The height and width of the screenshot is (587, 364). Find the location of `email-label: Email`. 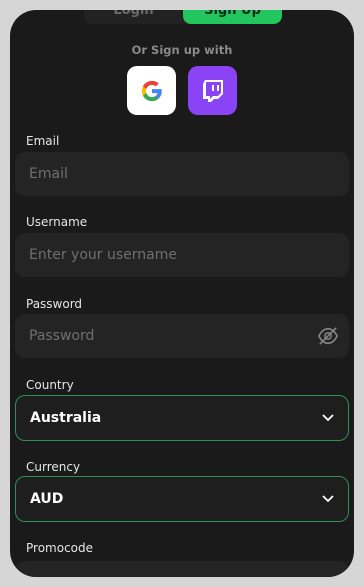

email-label: Email is located at coordinates (43, 141).